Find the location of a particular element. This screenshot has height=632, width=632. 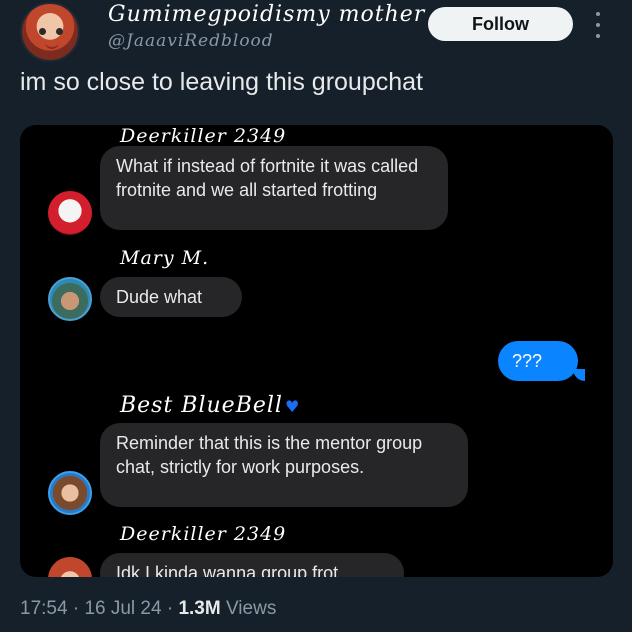

tweet-meta: 17:54 · 16 Jul 24 · 1.3M Views is located at coordinates (148, 609).